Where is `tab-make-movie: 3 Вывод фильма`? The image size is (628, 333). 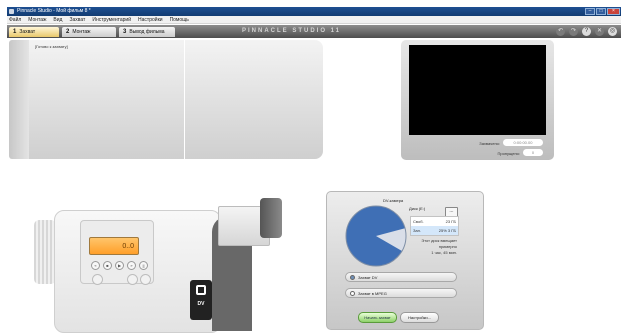
tab-make-movie: 3 Вывод фильма is located at coordinates (147, 32).